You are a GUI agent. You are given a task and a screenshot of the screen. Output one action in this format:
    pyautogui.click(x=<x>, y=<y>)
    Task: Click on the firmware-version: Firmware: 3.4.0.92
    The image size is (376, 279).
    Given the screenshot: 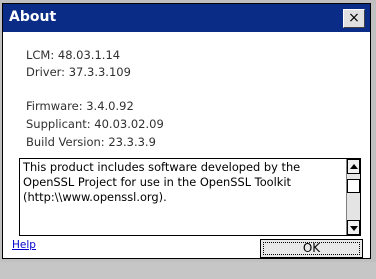 What is the action you would take?
    pyautogui.click(x=80, y=106)
    